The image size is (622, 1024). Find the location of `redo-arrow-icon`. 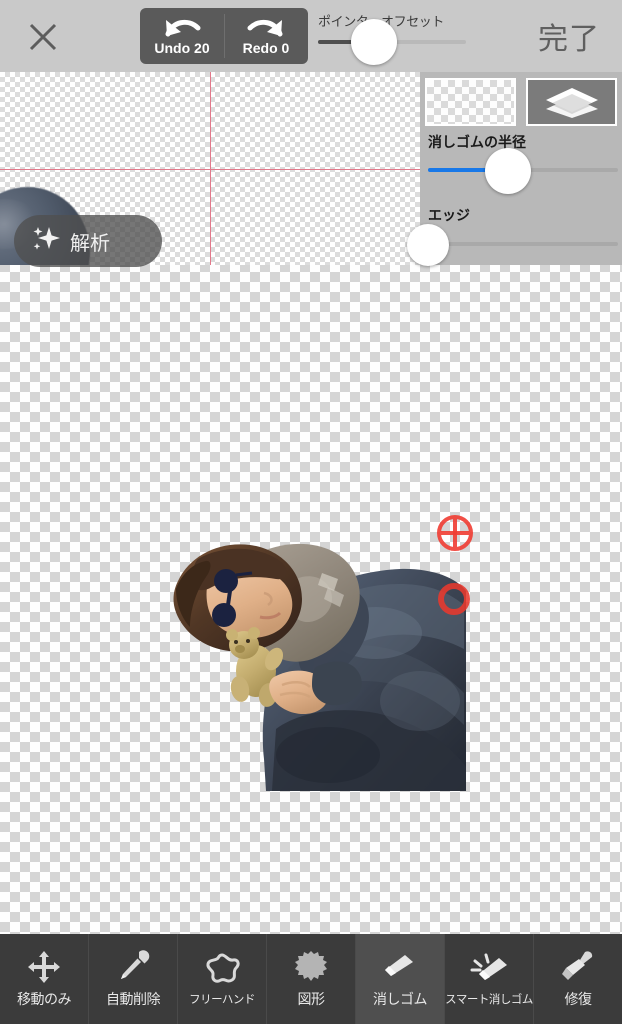

redo-arrow-icon is located at coordinates (266, 28).